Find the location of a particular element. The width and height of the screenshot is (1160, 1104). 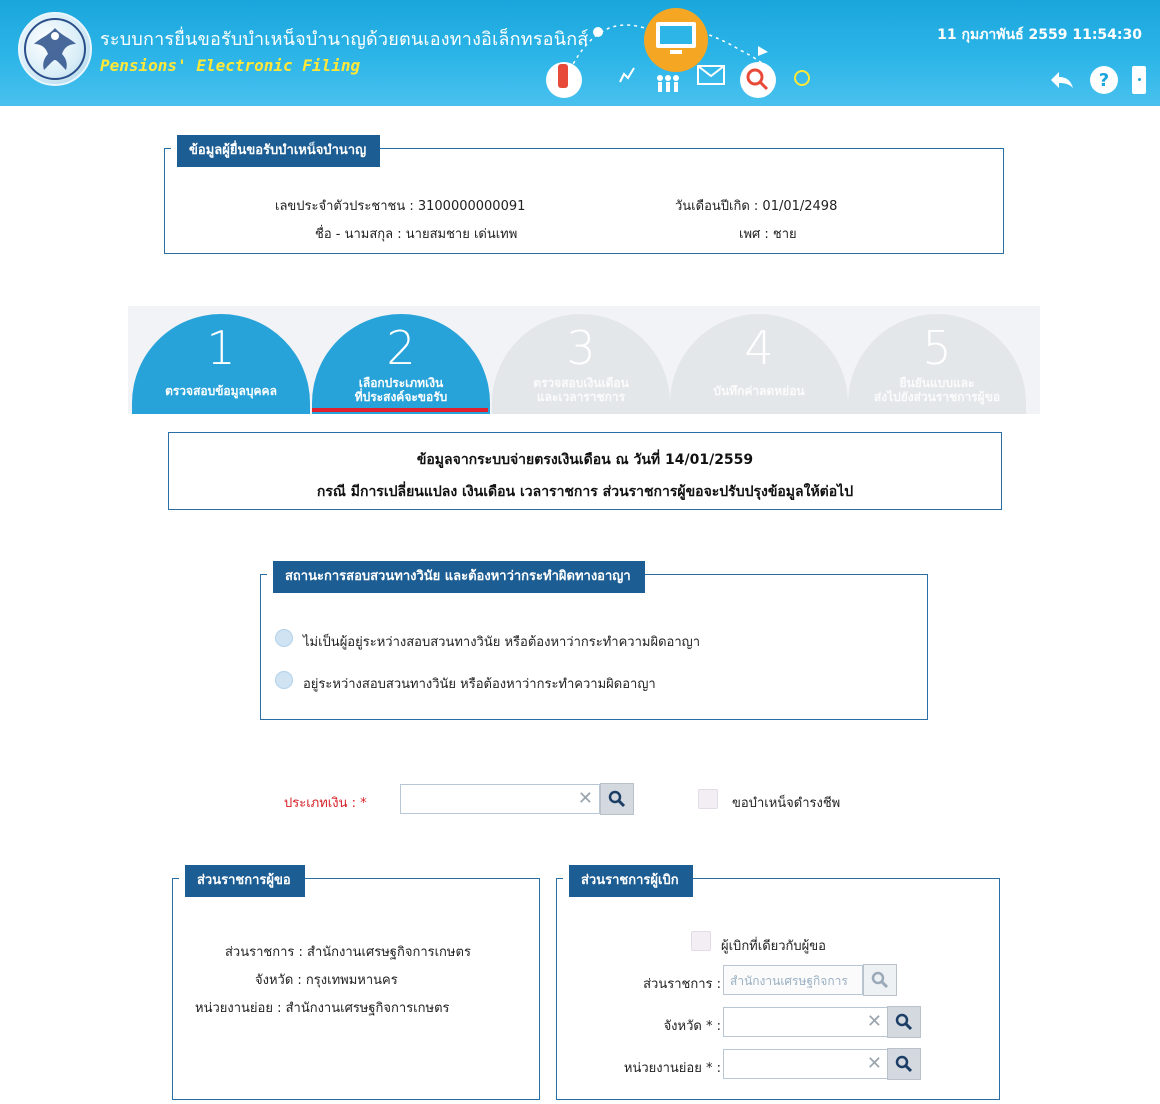

disbursing-province-input: ✕ is located at coordinates (806, 1022).